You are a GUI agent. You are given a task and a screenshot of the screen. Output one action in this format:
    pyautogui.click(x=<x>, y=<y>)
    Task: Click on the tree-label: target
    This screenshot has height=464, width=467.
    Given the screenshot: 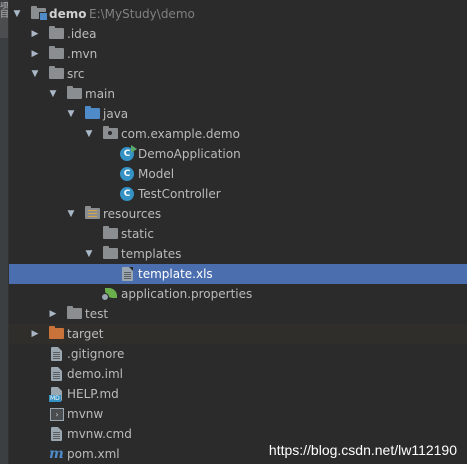 What is the action you would take?
    pyautogui.click(x=85, y=334)
    